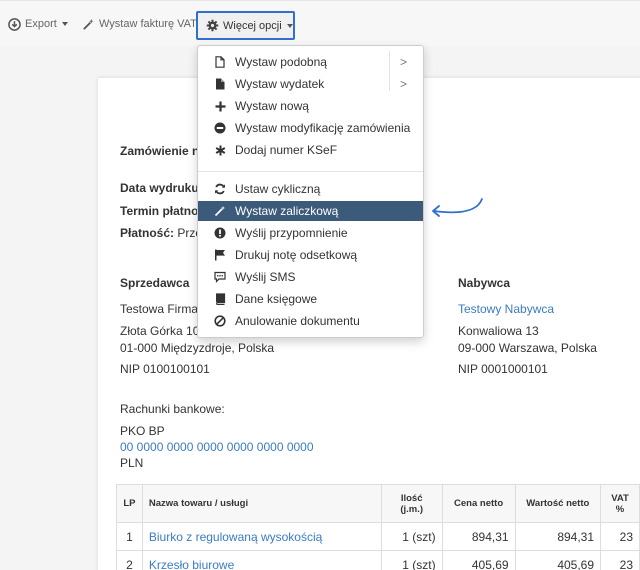  I want to click on payment-label: Płatność:, so click(147, 233).